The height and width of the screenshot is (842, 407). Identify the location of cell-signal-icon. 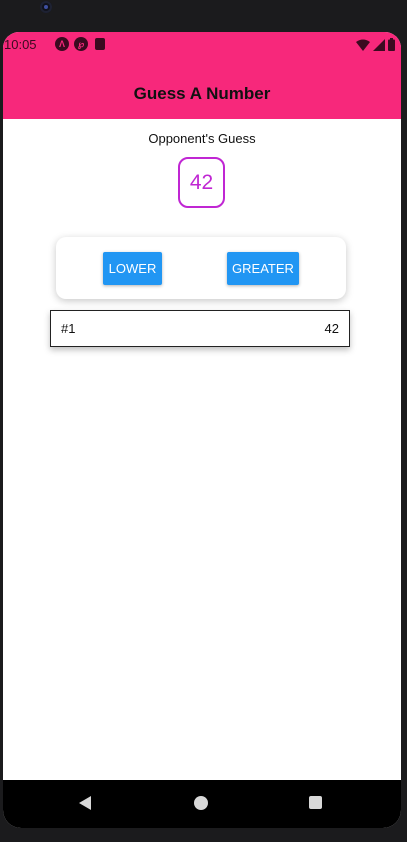
(379, 45).